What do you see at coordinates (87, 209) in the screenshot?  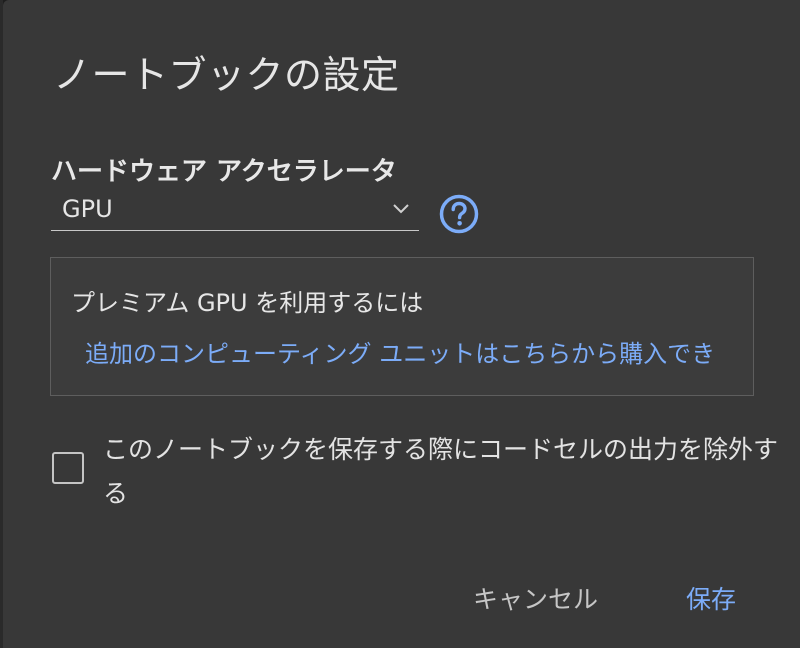 I see `accelerator-selected-value: GPU` at bounding box center [87, 209].